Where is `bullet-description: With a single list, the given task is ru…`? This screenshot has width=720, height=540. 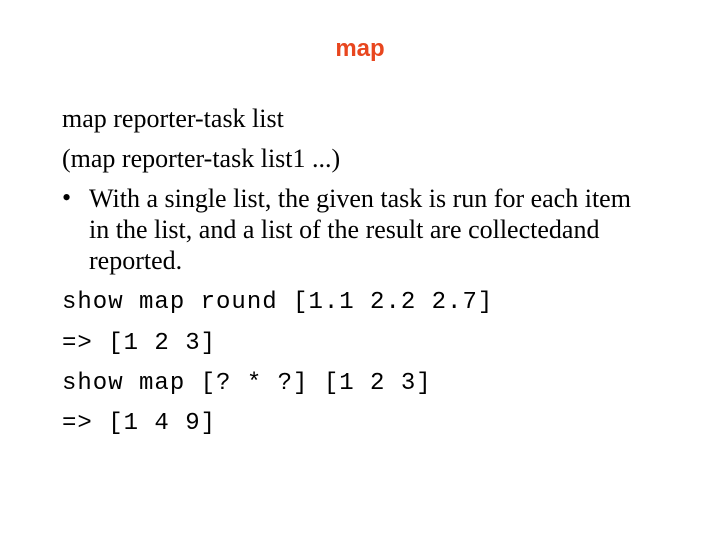 bullet-description: With a single list, the given task is ru… is located at coordinates (360, 229).